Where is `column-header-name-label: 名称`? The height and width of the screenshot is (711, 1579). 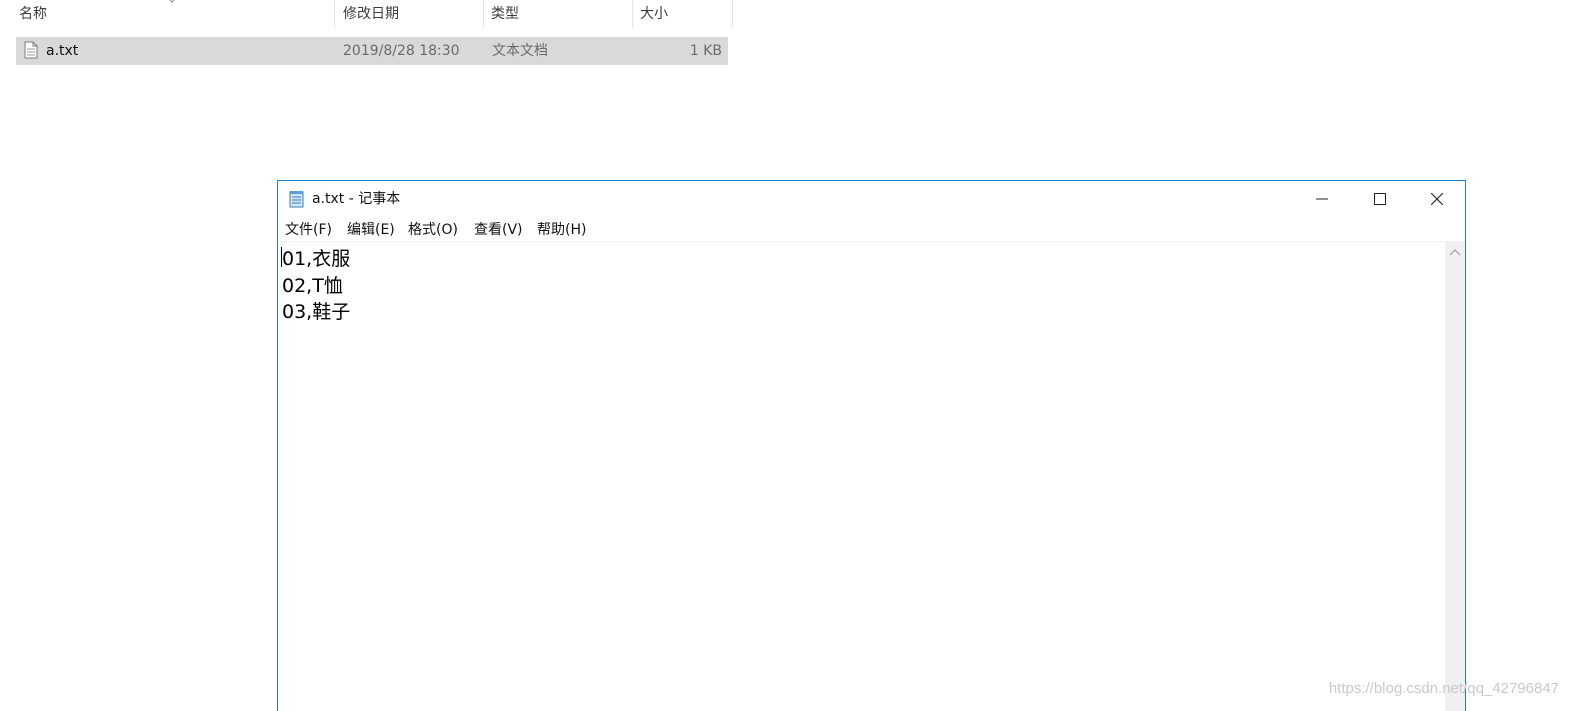 column-header-name-label: 名称 is located at coordinates (33, 14).